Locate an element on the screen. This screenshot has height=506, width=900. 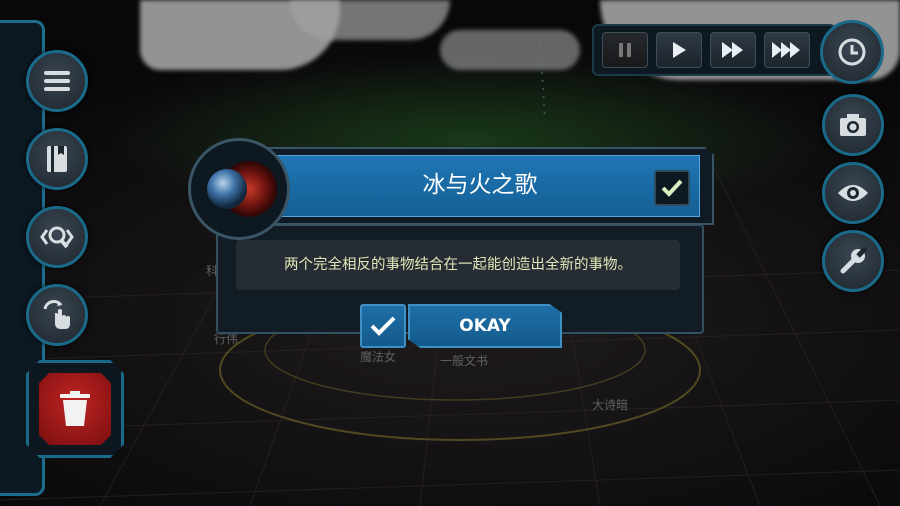
achievement-avatar is located at coordinates (239, 189).